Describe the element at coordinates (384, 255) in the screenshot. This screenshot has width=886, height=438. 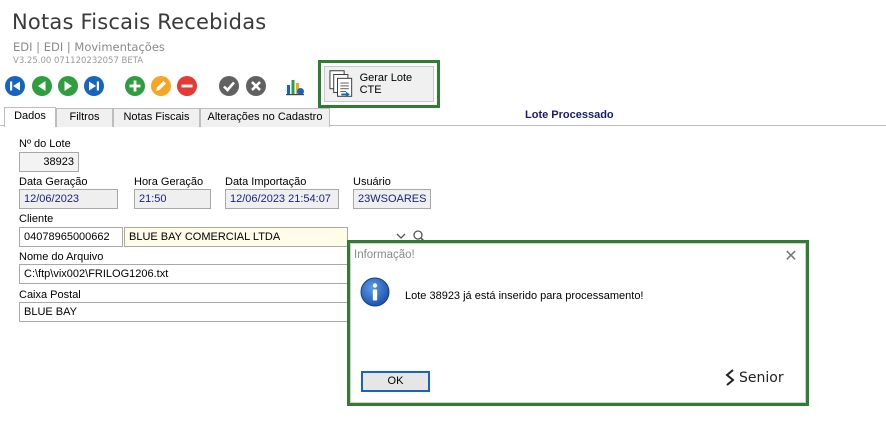
I see `dialog-title: Informação!` at that location.